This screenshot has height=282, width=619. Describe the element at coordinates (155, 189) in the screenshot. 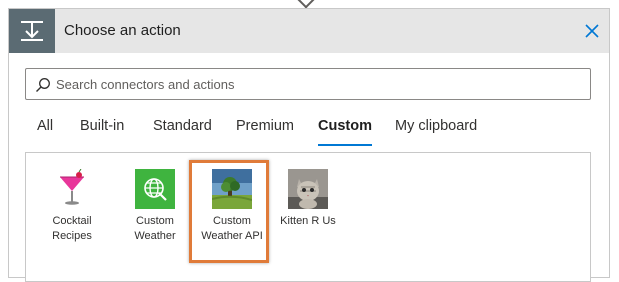

I see `globe-icon` at that location.